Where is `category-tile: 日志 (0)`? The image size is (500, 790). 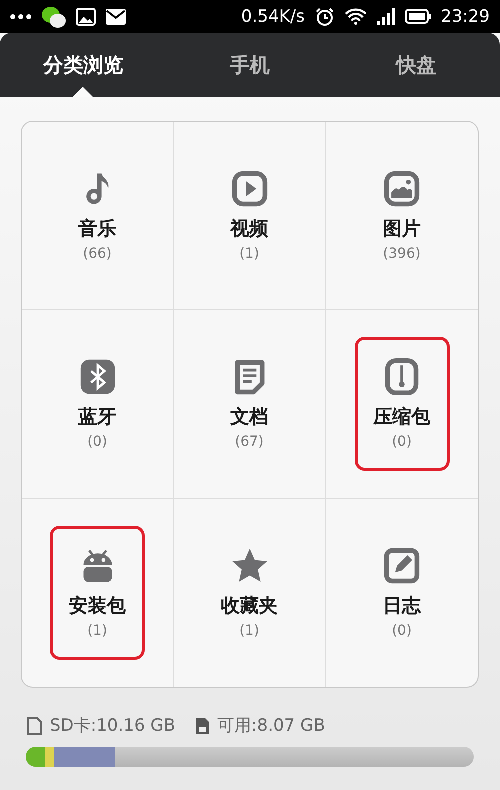
category-tile: 日志 (0) is located at coordinates (402, 592).